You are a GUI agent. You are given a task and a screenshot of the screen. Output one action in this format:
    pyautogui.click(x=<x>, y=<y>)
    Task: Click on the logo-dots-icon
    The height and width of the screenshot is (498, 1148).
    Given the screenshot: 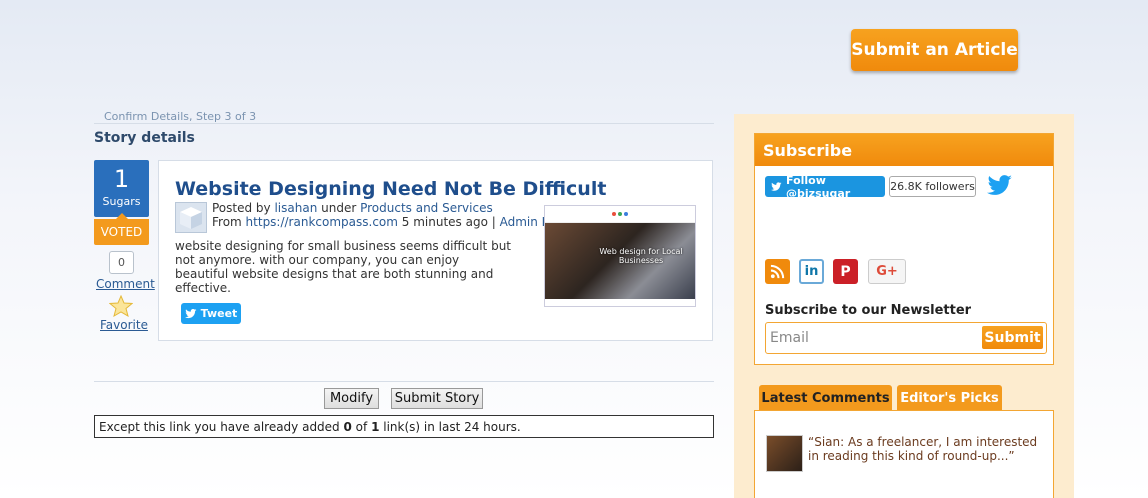 What is the action you would take?
    pyautogui.click(x=620, y=214)
    